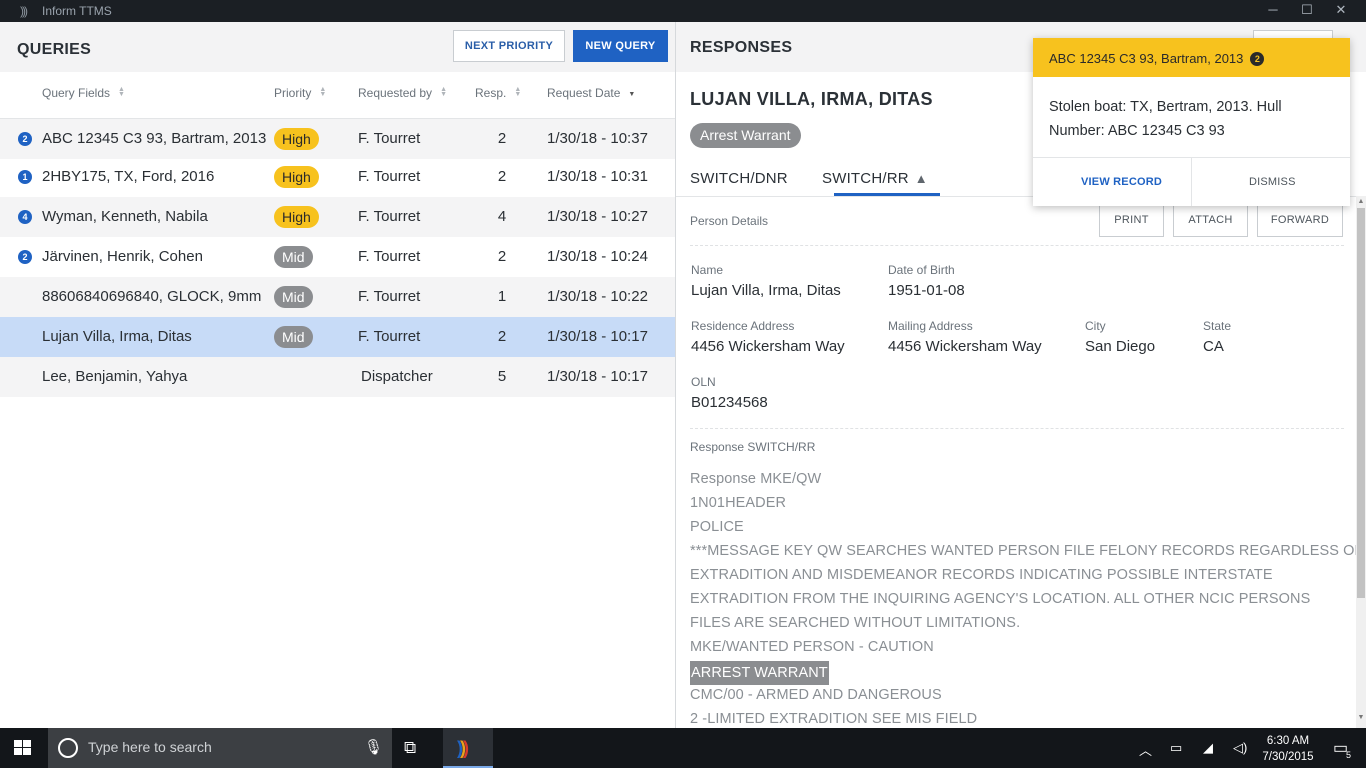 The width and height of the screenshot is (1366, 768). What do you see at coordinates (300, 93) in the screenshot?
I see `column-priority: Priority ▲ ▼` at bounding box center [300, 93].